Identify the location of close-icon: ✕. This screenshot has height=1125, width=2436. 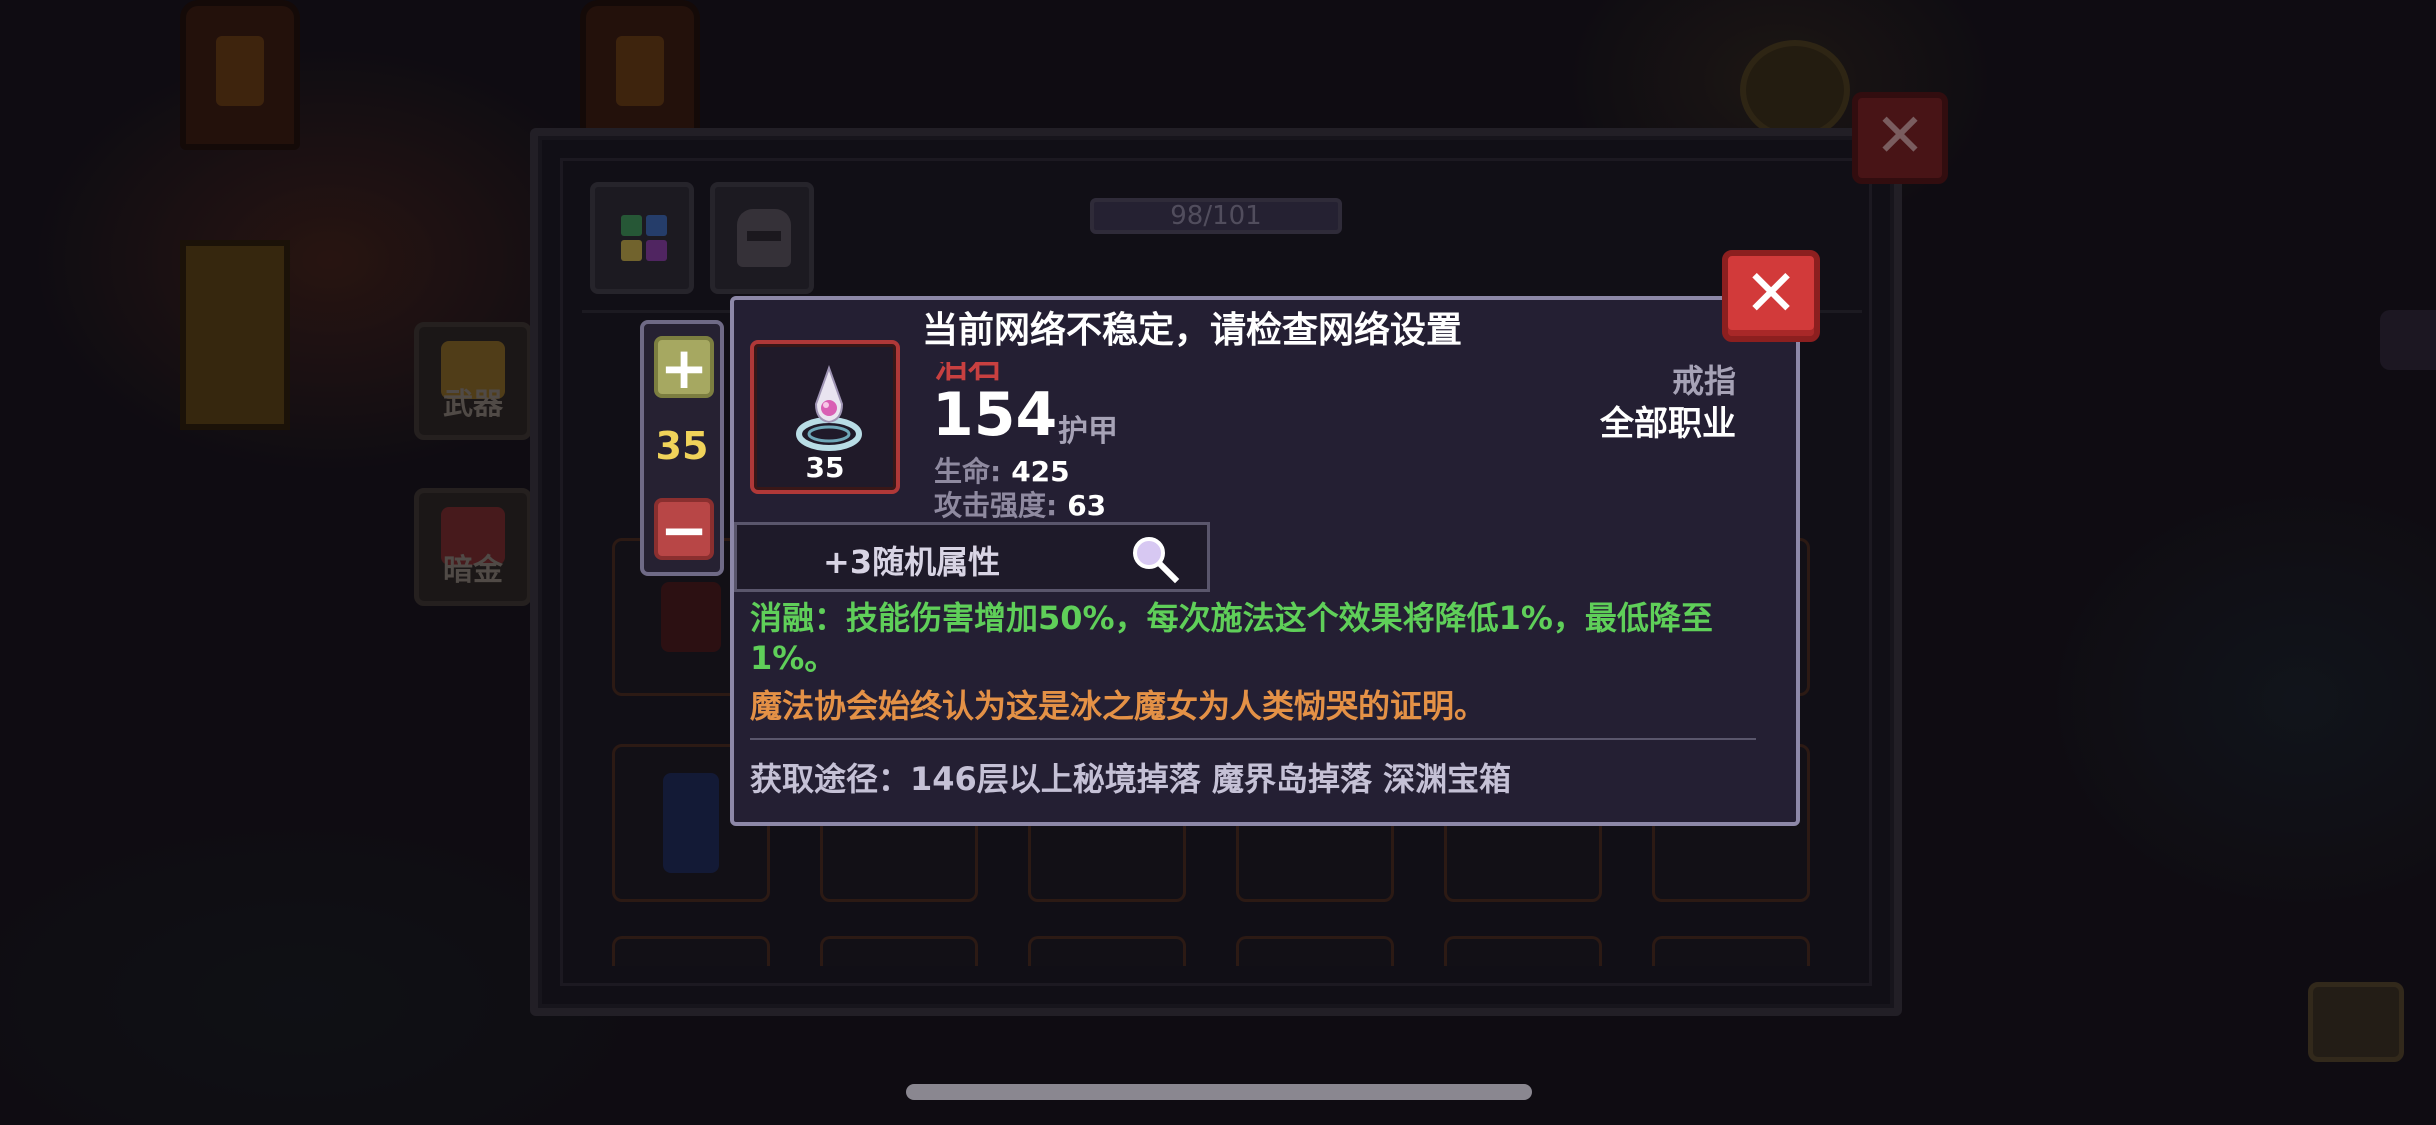
(1771, 296).